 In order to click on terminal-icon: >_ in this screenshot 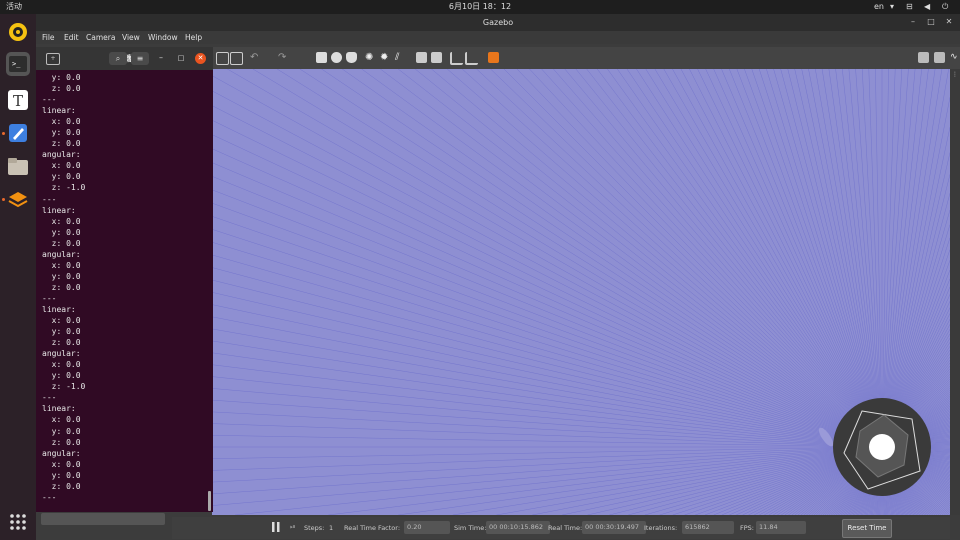, I will do `click(18, 64)`.